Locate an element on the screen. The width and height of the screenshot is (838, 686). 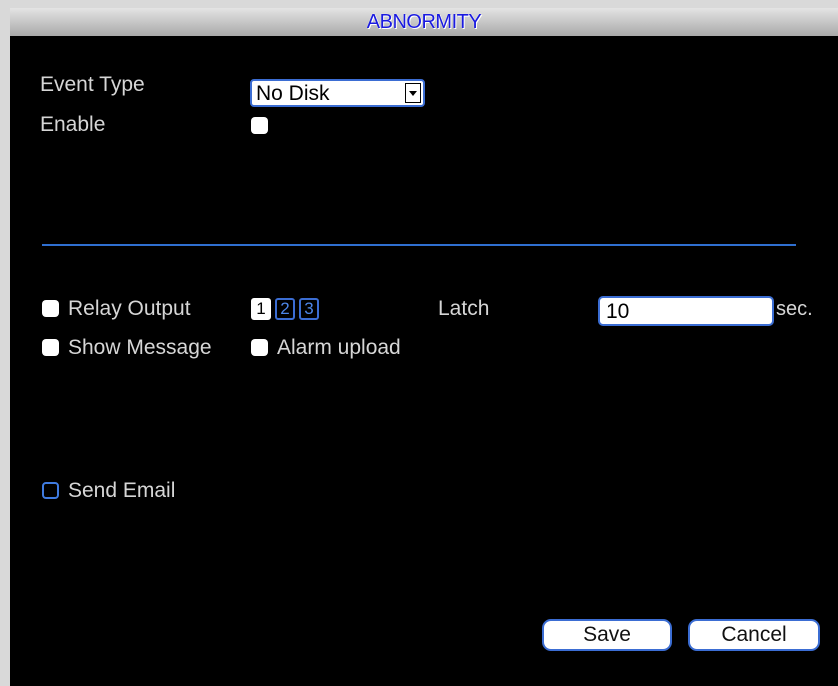
send-email-checkbox is located at coordinates (50, 490).